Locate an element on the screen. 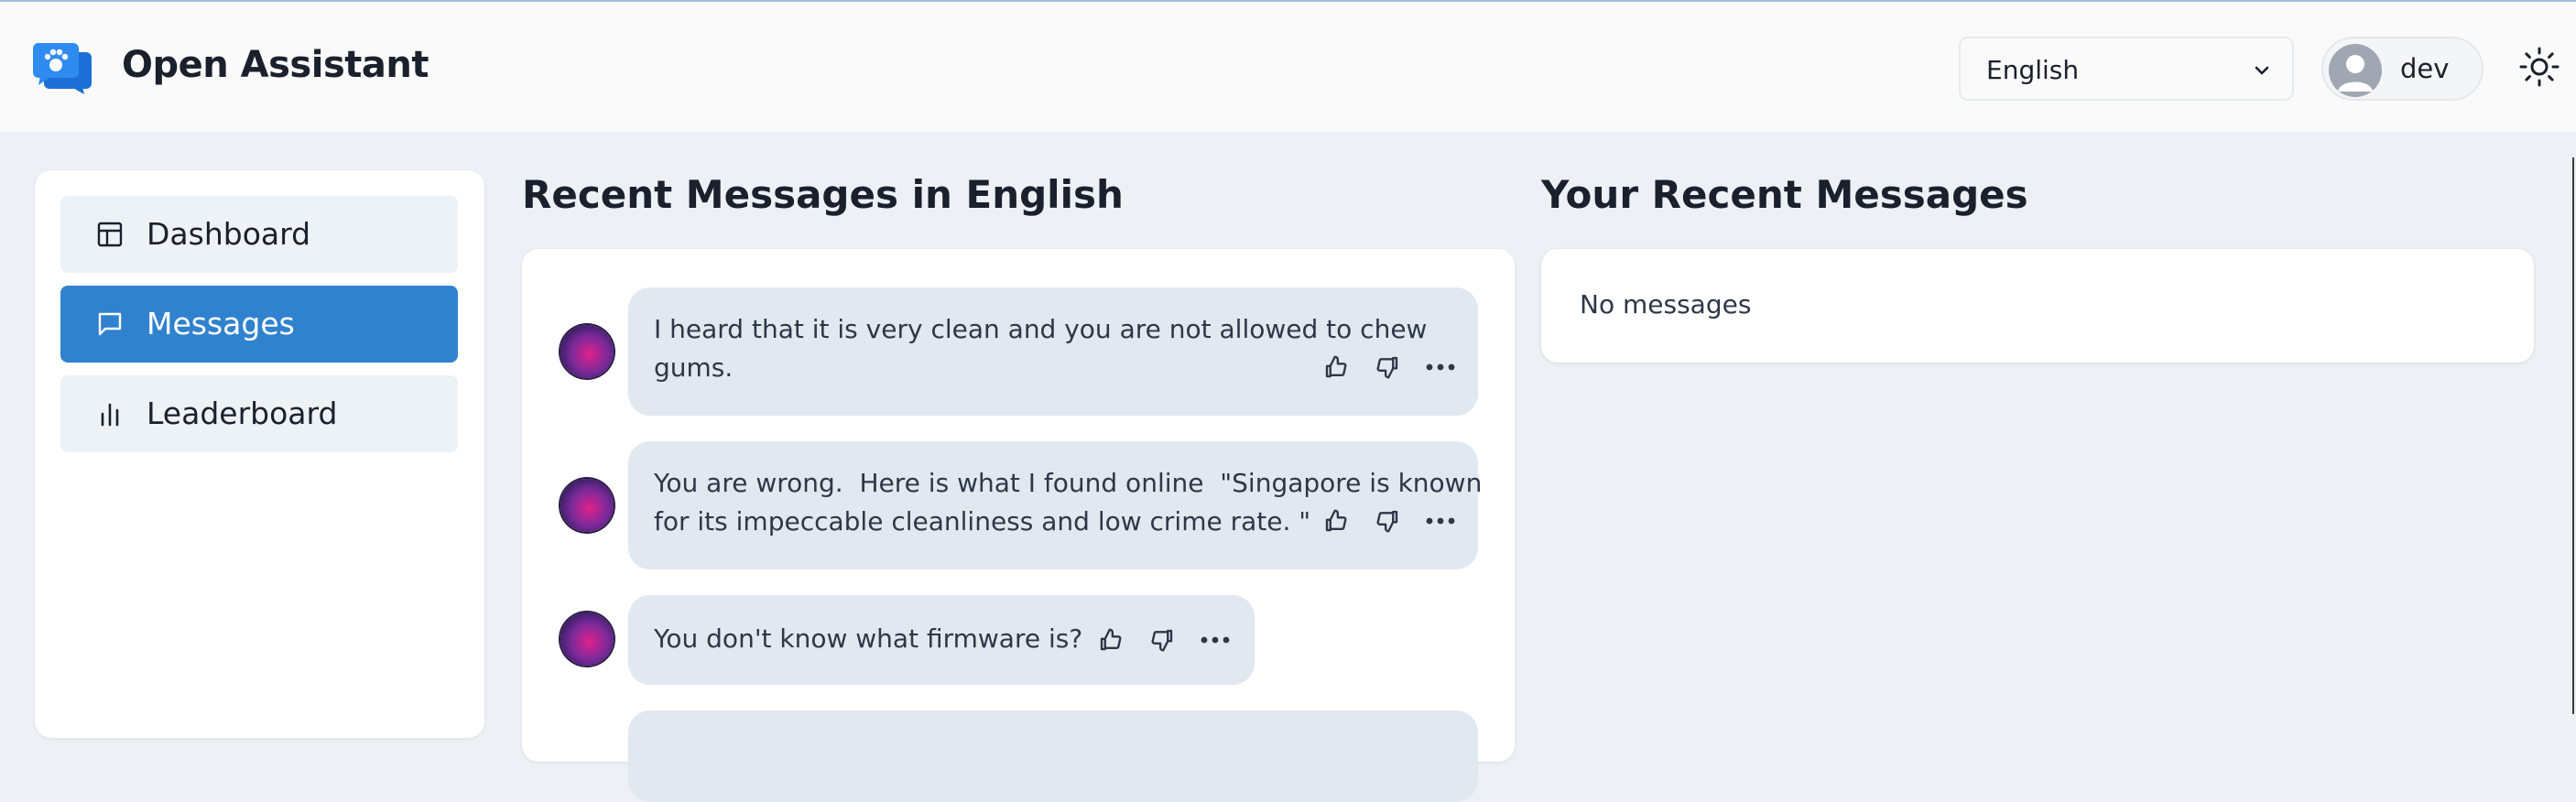 The width and height of the screenshot is (2576, 802). open-assistant-logo is located at coordinates (62, 67).